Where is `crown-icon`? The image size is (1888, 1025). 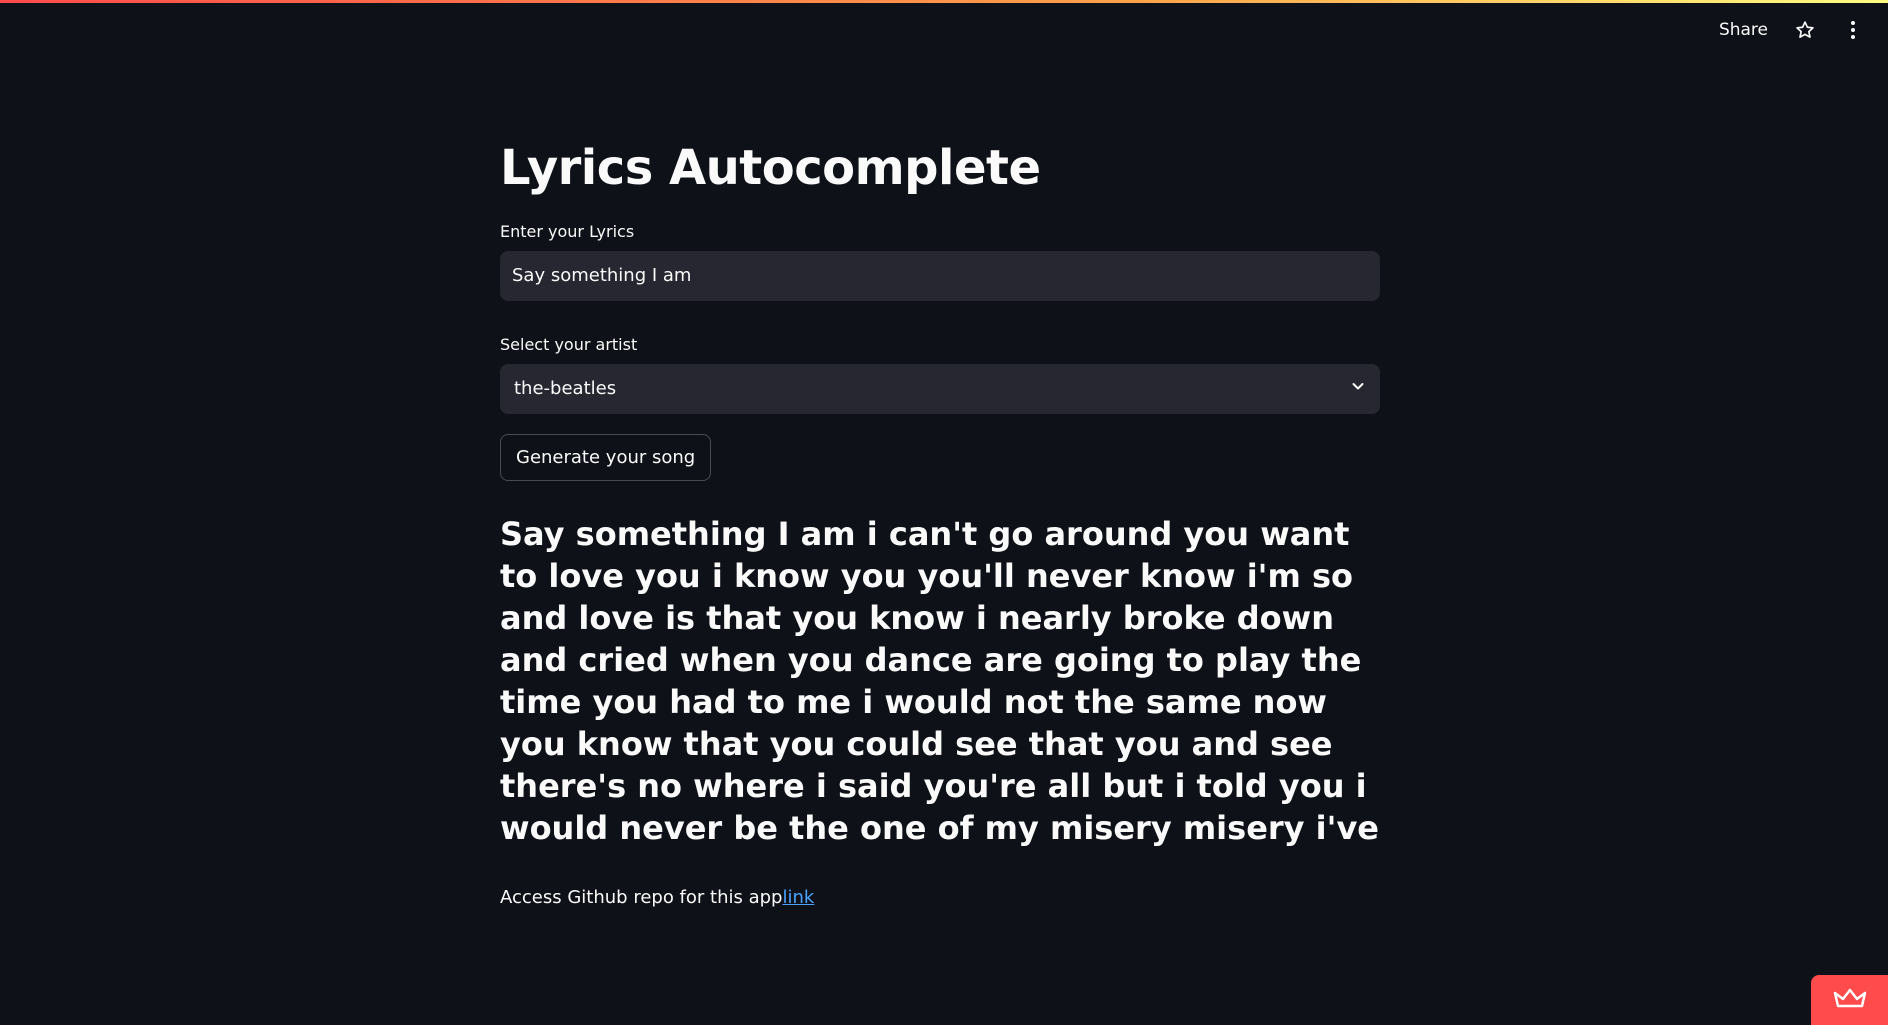
crown-icon is located at coordinates (1850, 1000).